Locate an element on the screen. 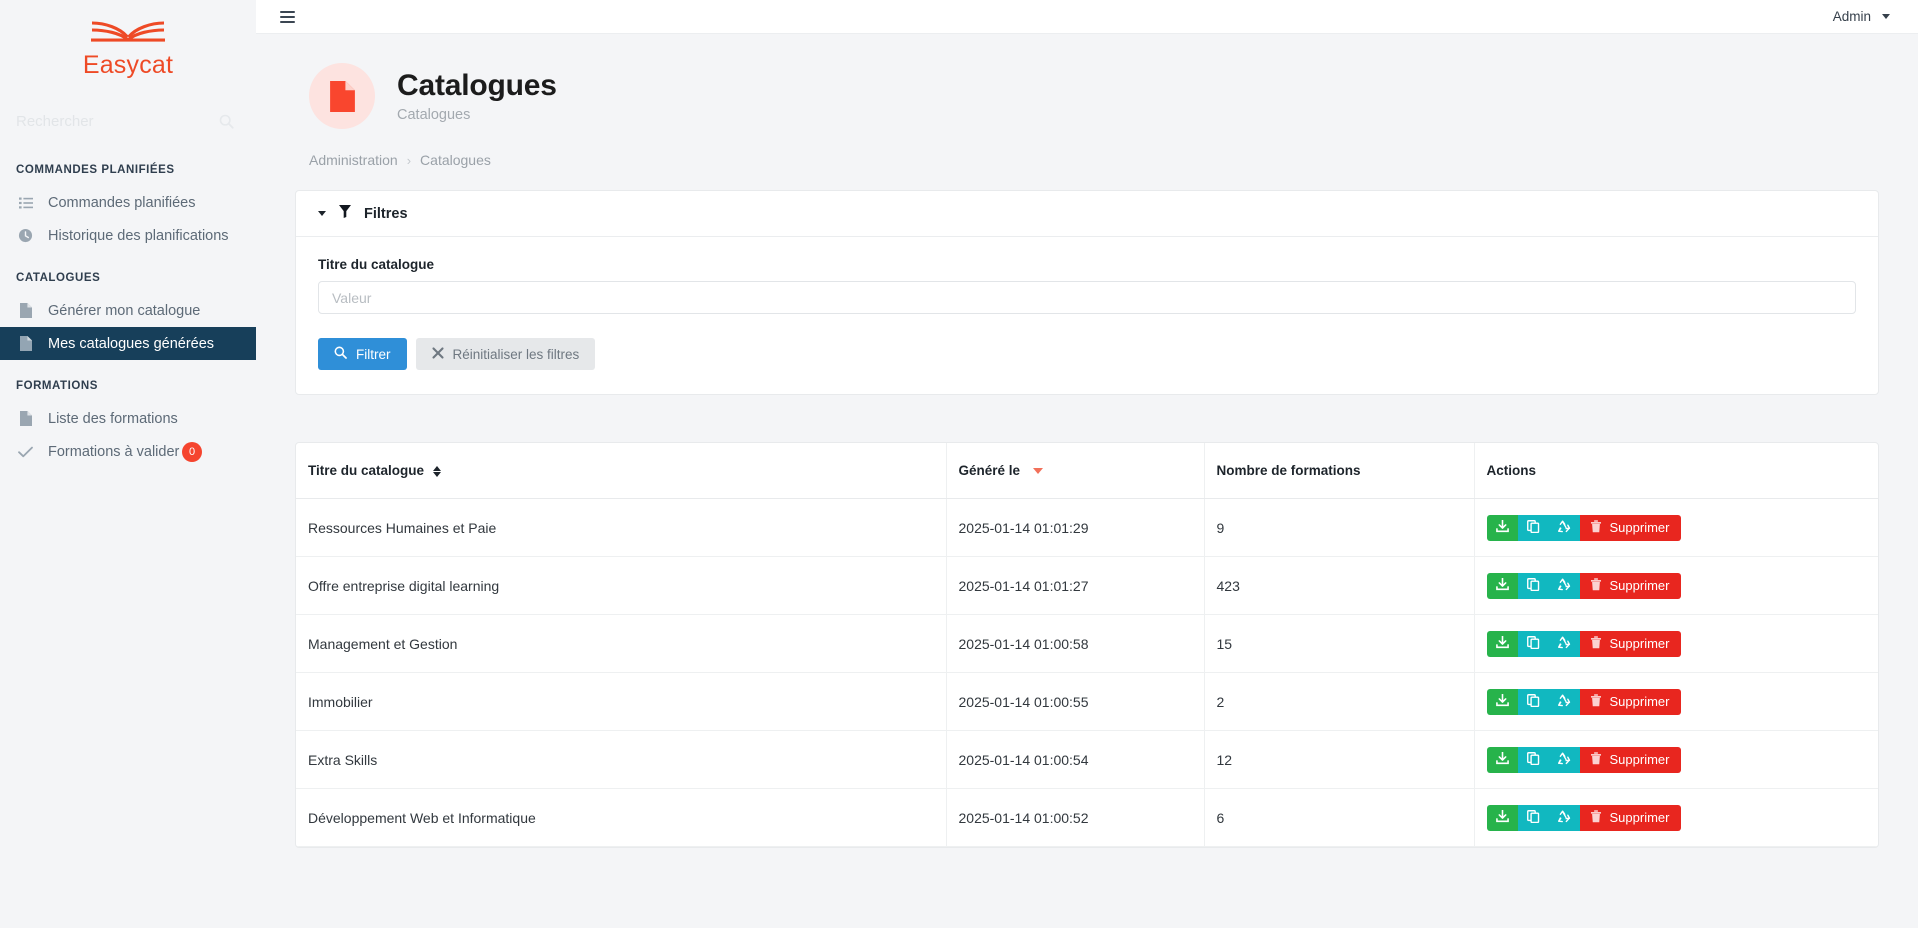  sidebar-item-mes-catalogues-generees: Mes catalogues générées is located at coordinates (128, 343).